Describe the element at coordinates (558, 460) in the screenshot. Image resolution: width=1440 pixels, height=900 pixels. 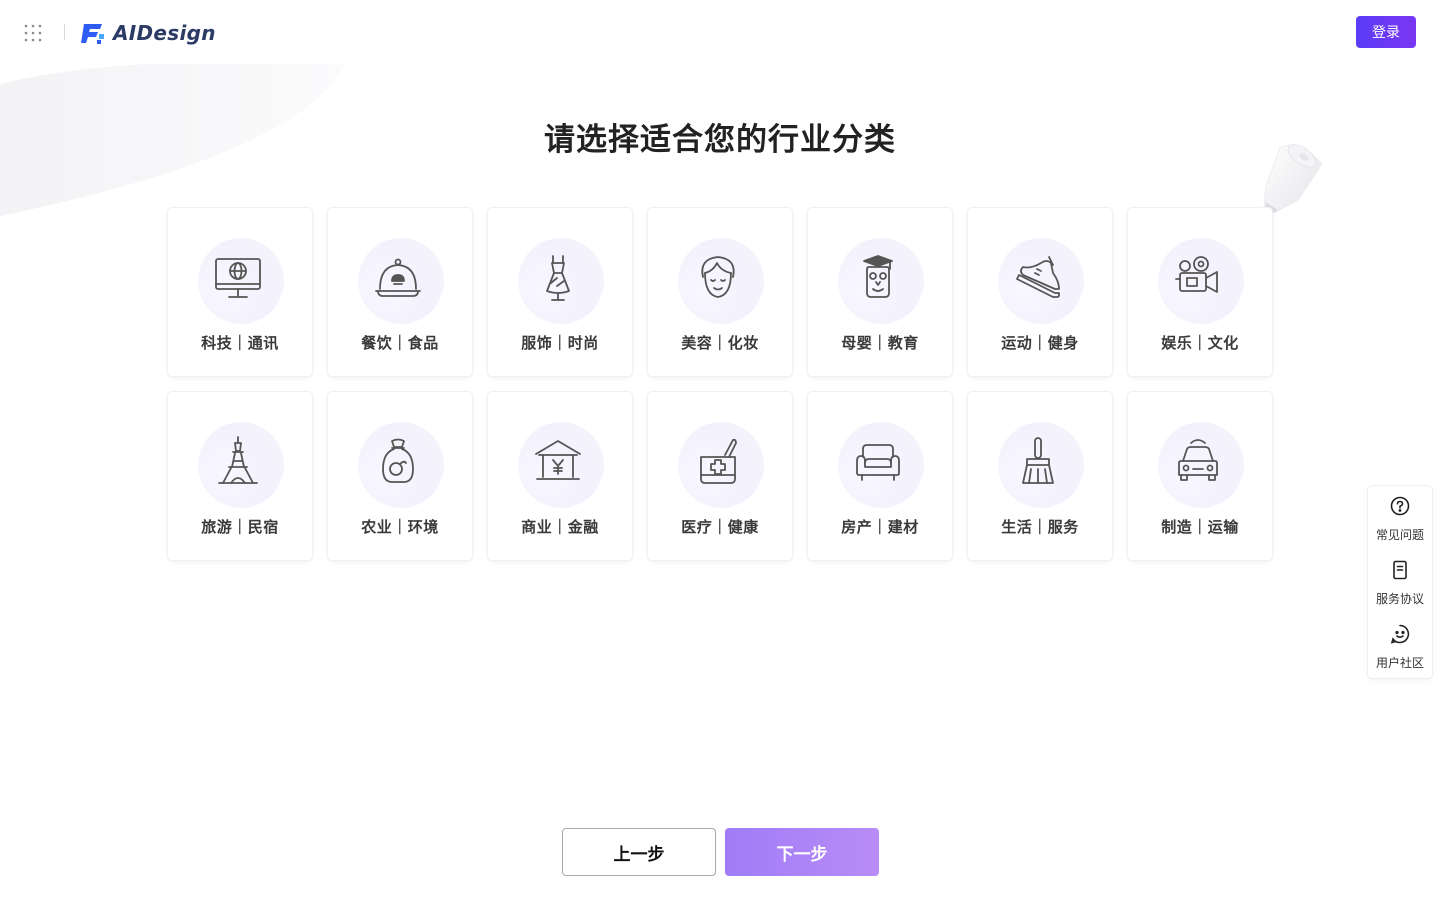
I see `bank-icon` at that location.